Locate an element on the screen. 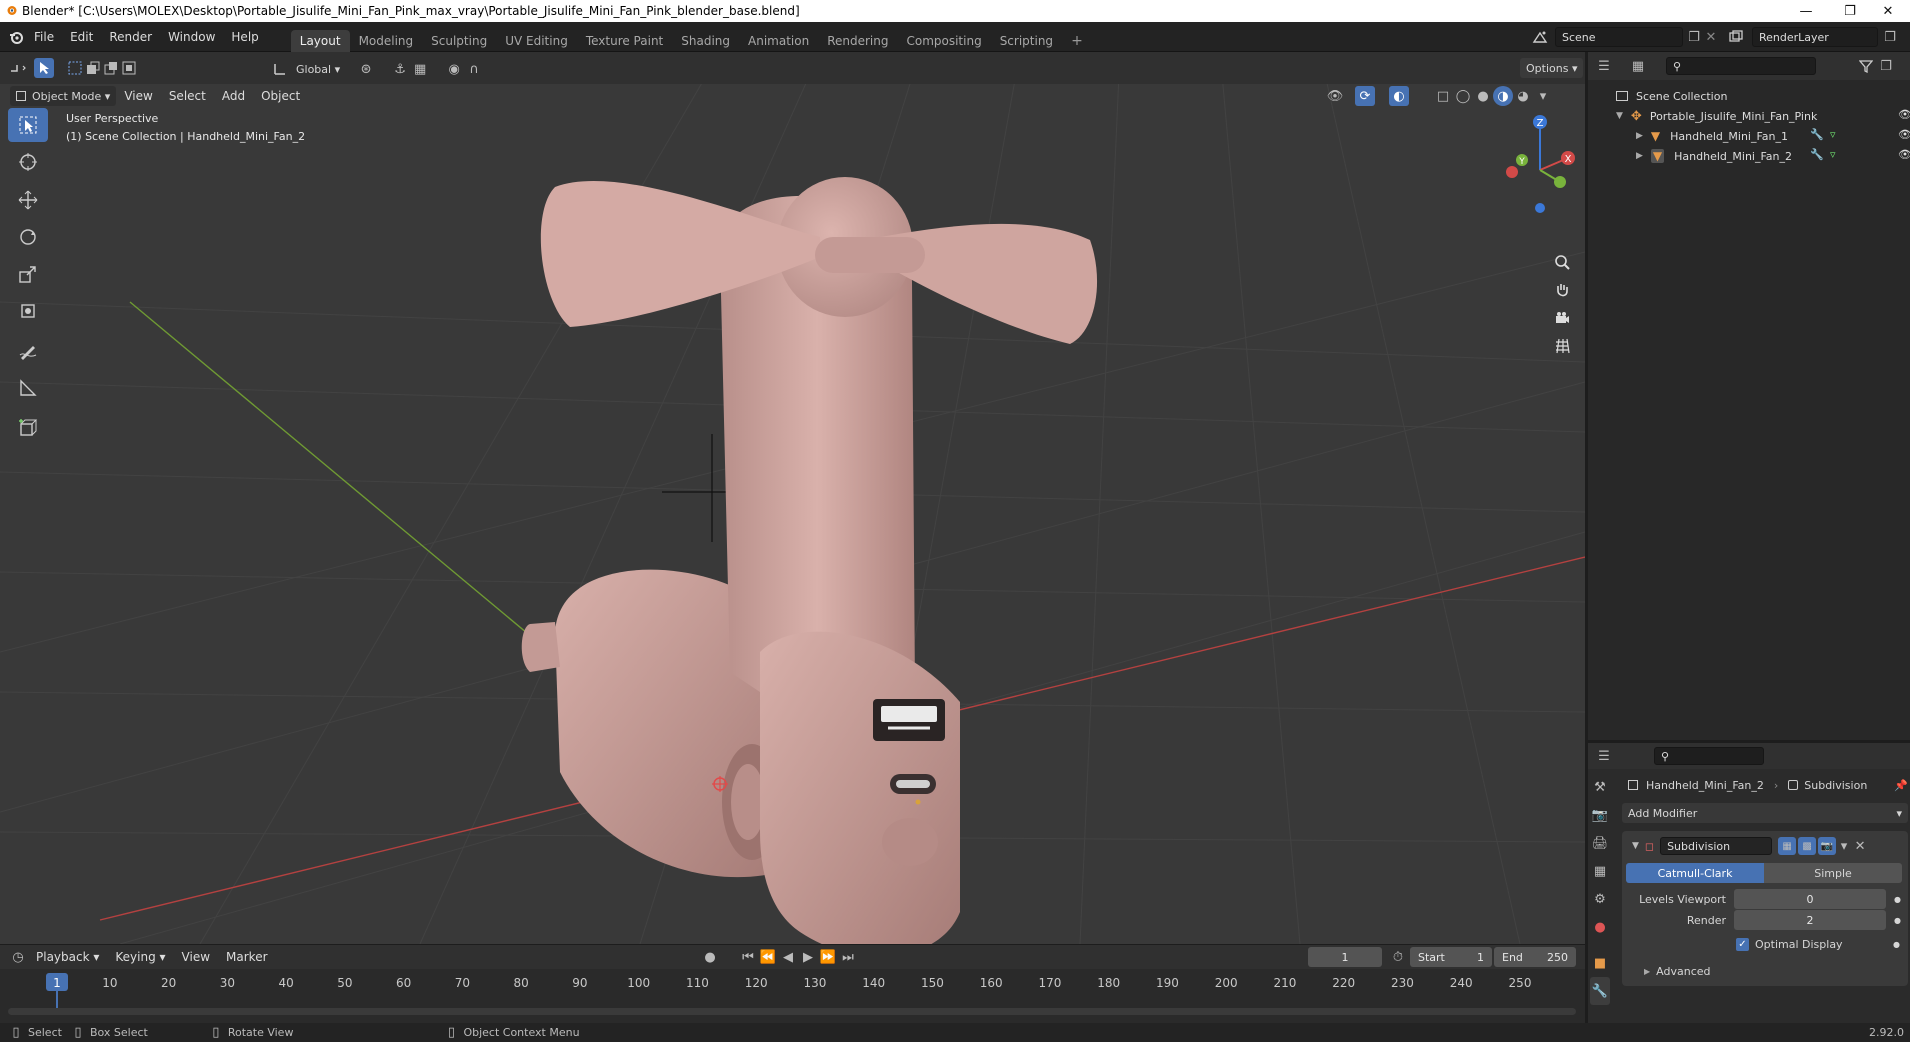  modifier-name-field: Subdivision is located at coordinates (1716, 846).